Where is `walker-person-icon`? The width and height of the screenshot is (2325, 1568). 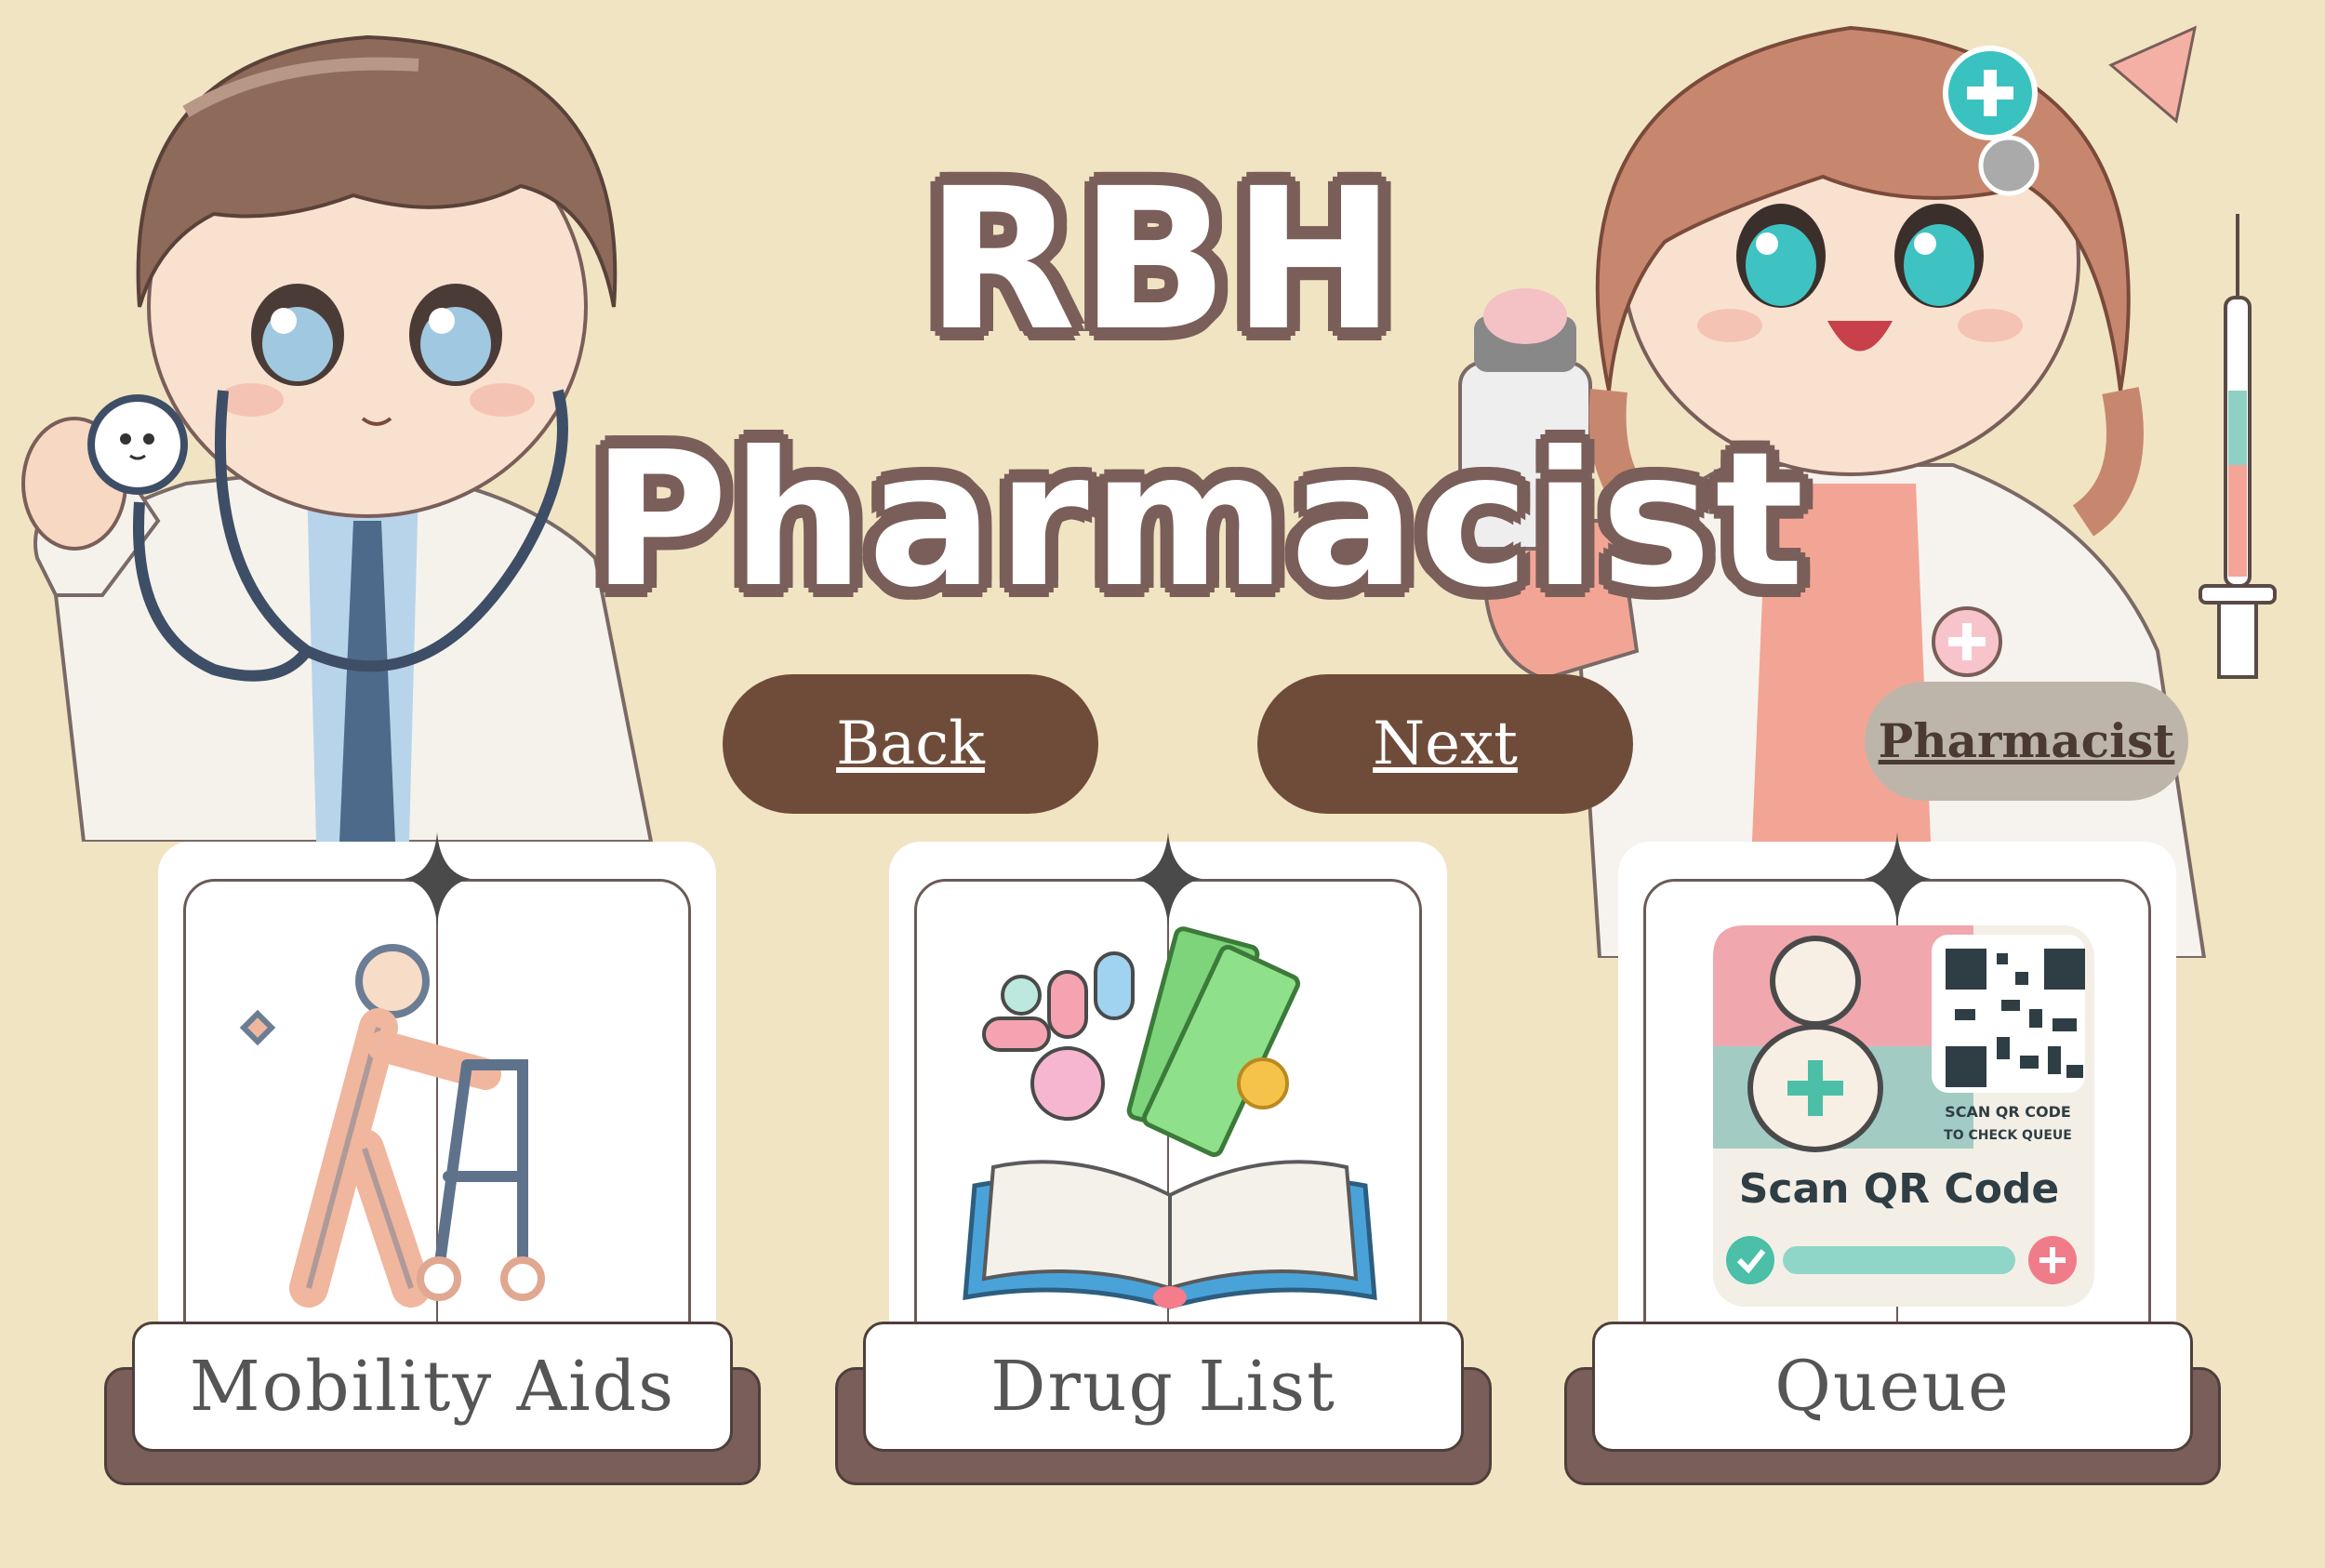 walker-person-icon is located at coordinates (392, 1126).